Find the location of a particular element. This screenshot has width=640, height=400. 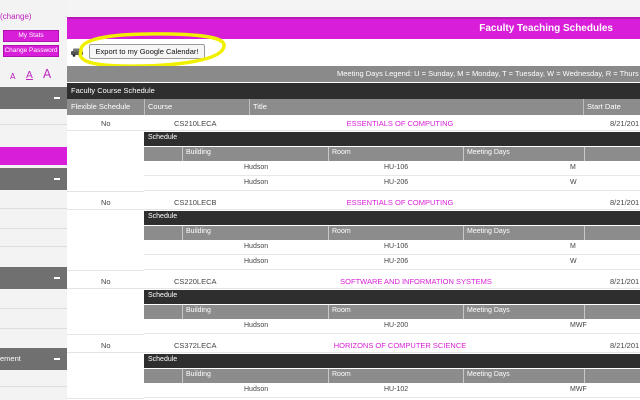

course-title-link: SOFTWARE AND INFORMATION SYSTEMS is located at coordinates (416, 281).